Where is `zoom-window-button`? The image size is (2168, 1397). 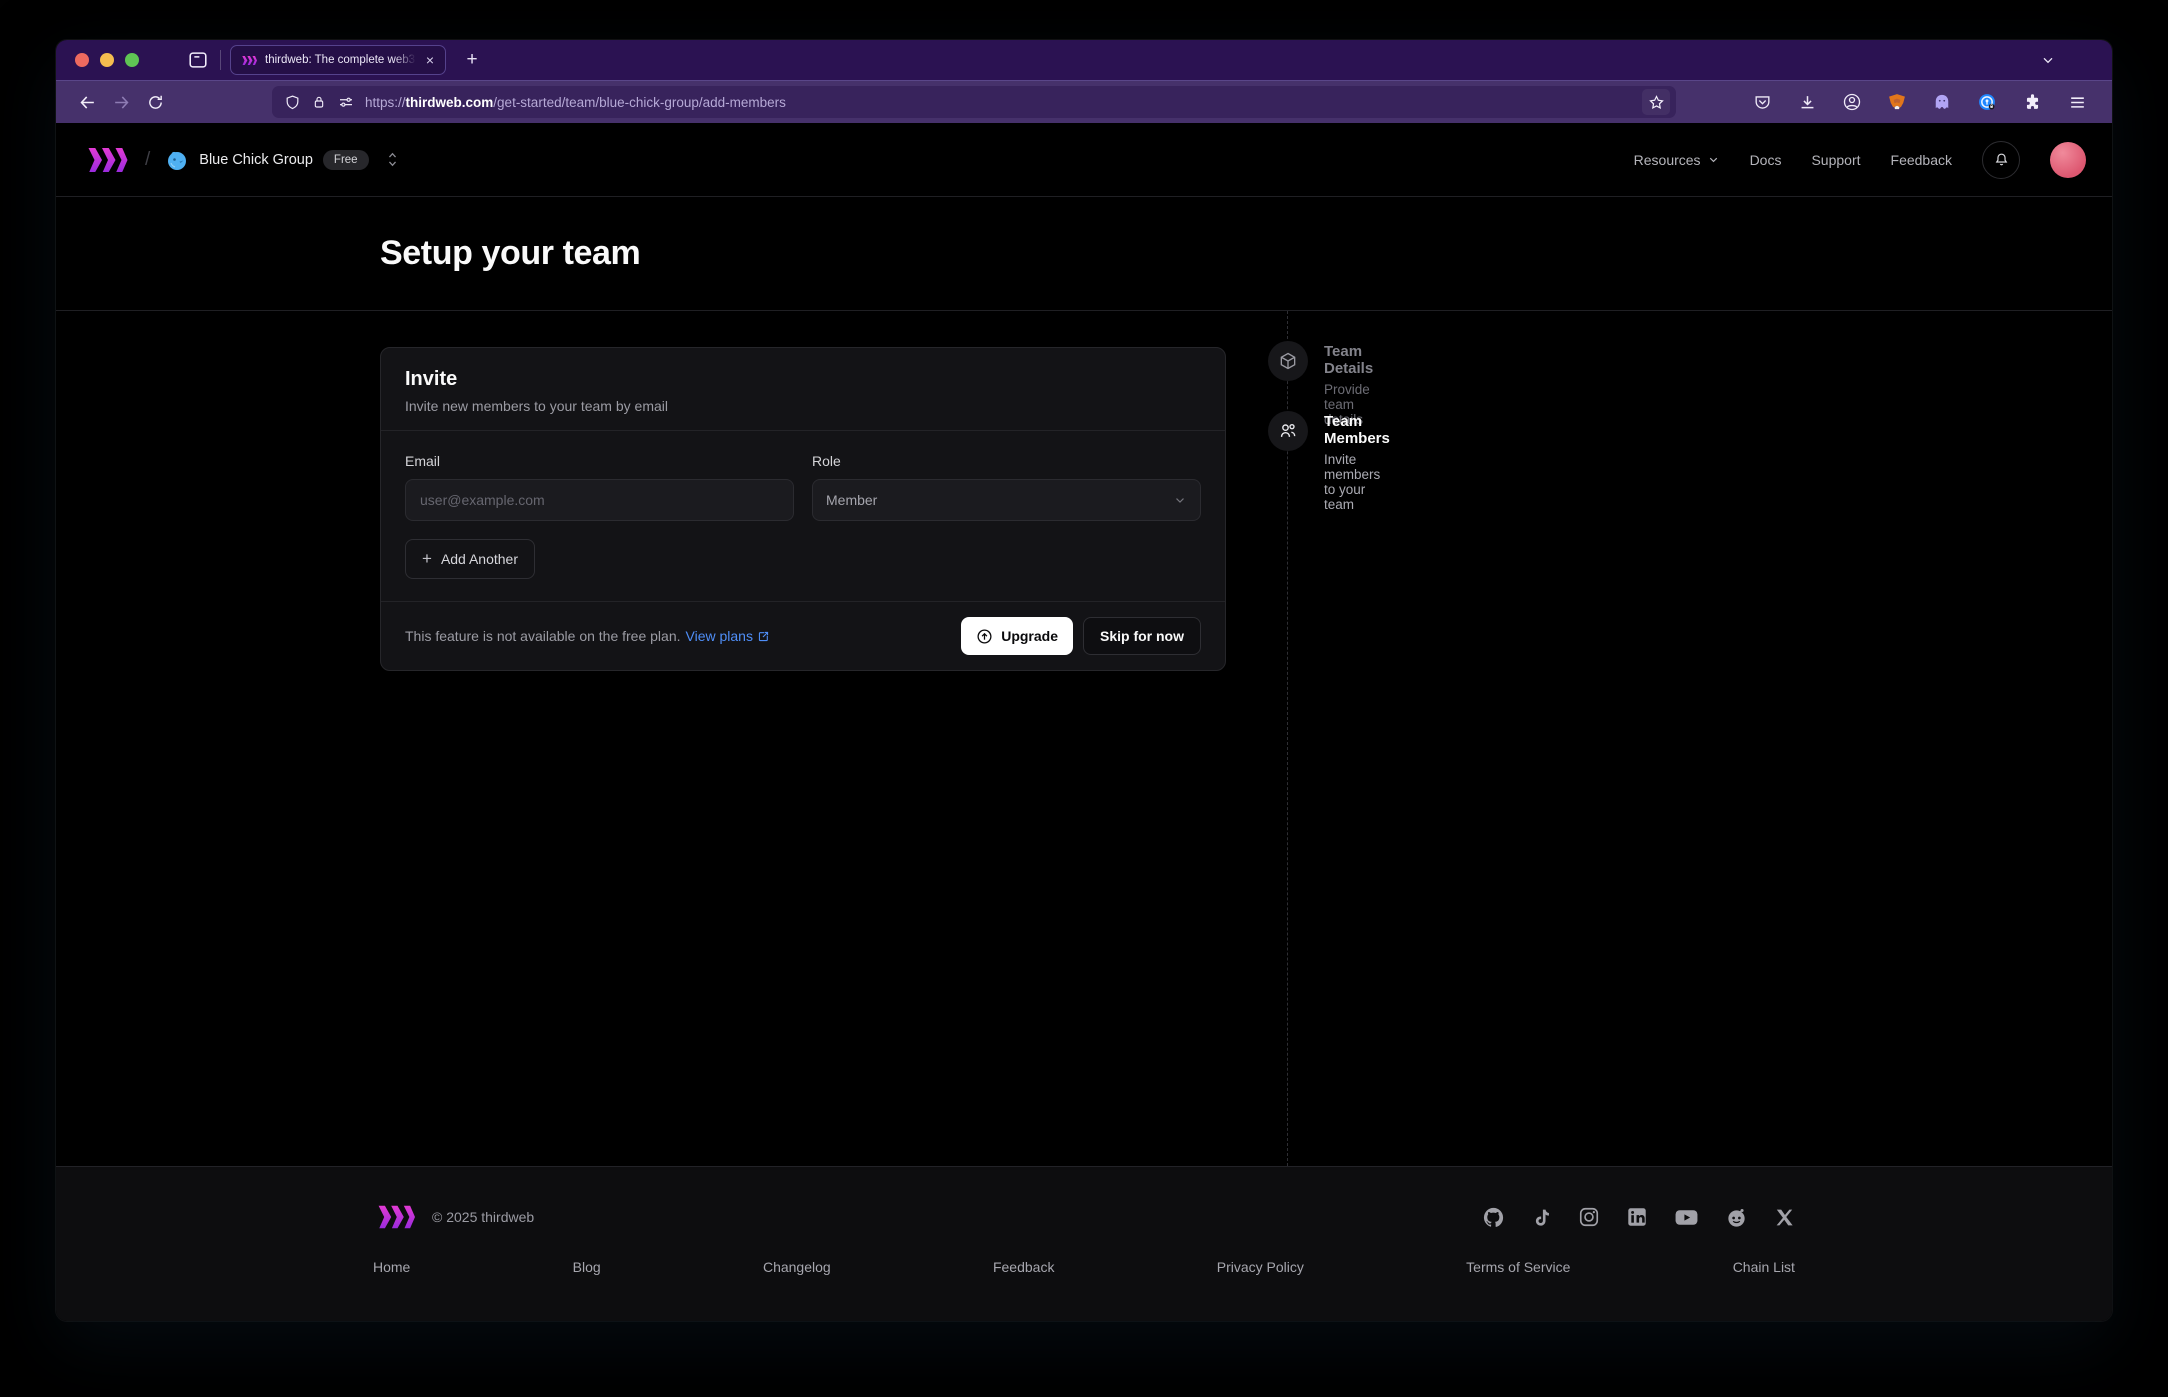 zoom-window-button is located at coordinates (132, 60).